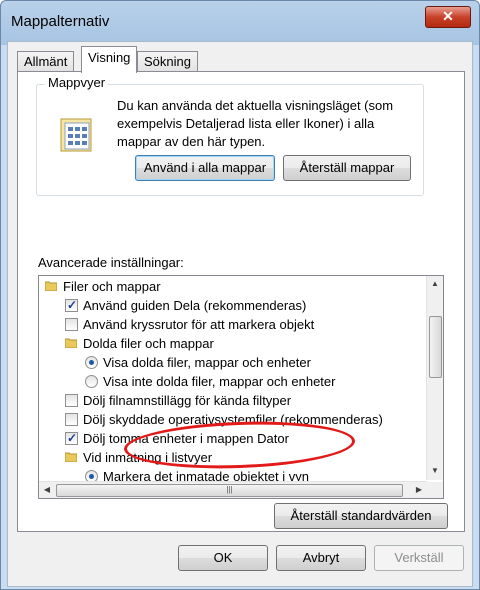 Image resolution: width=480 pixels, height=590 pixels. What do you see at coordinates (186, 438) in the screenshot?
I see `list-item-label: Dölj tomma enheter i mappen Dator` at bounding box center [186, 438].